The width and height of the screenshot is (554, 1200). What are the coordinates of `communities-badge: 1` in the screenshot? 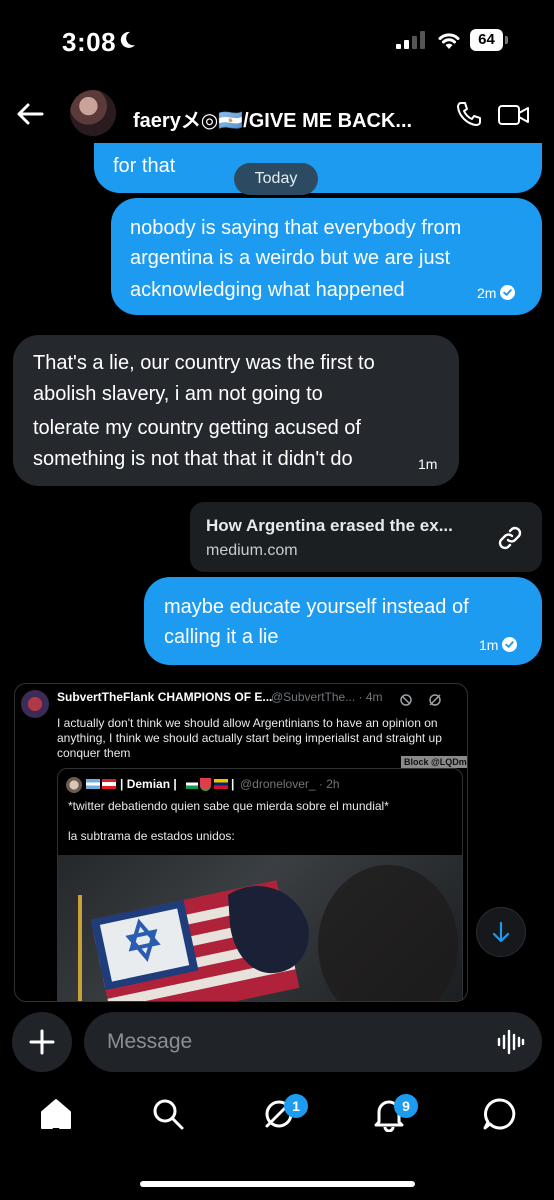 It's located at (296, 1106).